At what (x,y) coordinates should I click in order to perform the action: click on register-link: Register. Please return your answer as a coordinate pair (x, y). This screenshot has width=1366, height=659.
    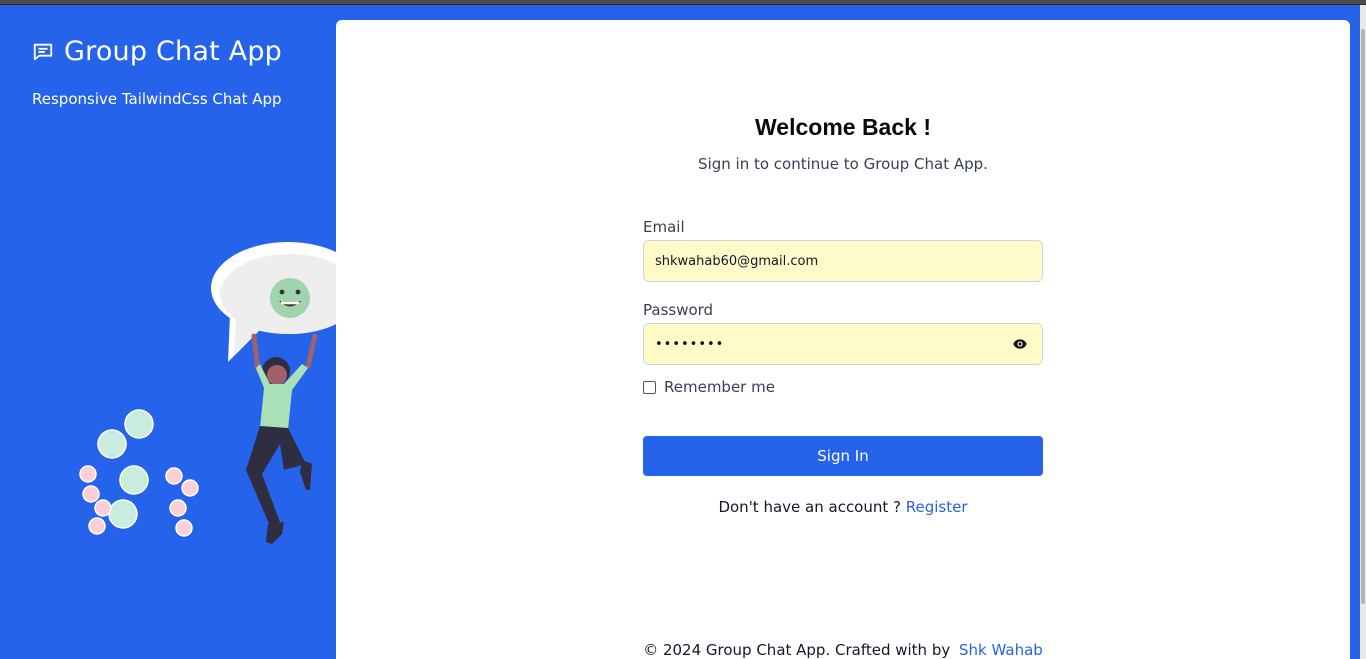
    Looking at the image, I should click on (937, 507).